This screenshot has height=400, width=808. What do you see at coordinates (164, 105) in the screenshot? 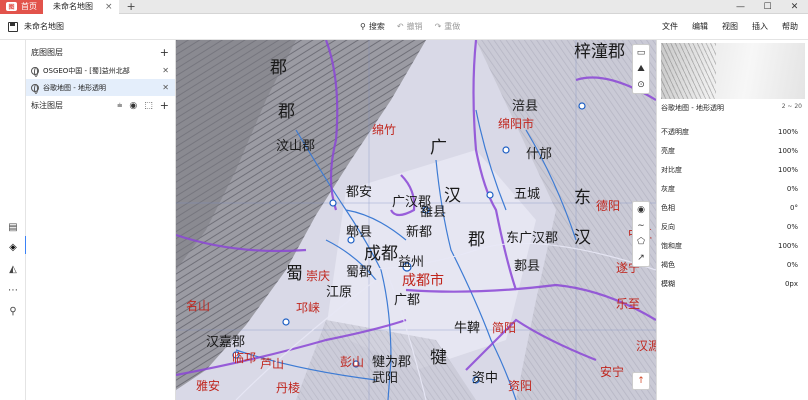
I see `add-annotation-layer-button: +` at bounding box center [164, 105].